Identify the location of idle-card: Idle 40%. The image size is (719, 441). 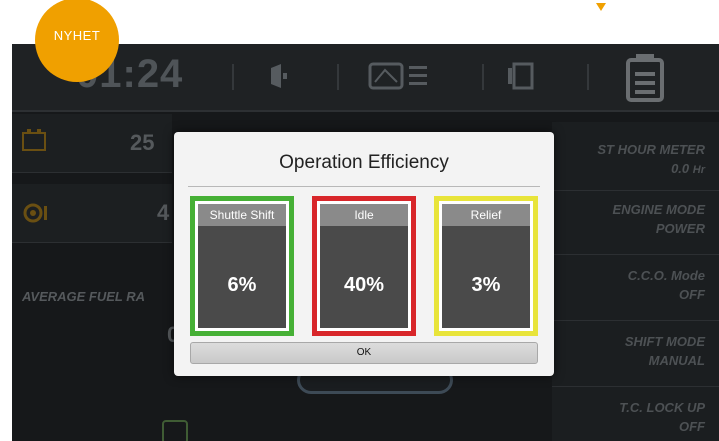
(364, 266).